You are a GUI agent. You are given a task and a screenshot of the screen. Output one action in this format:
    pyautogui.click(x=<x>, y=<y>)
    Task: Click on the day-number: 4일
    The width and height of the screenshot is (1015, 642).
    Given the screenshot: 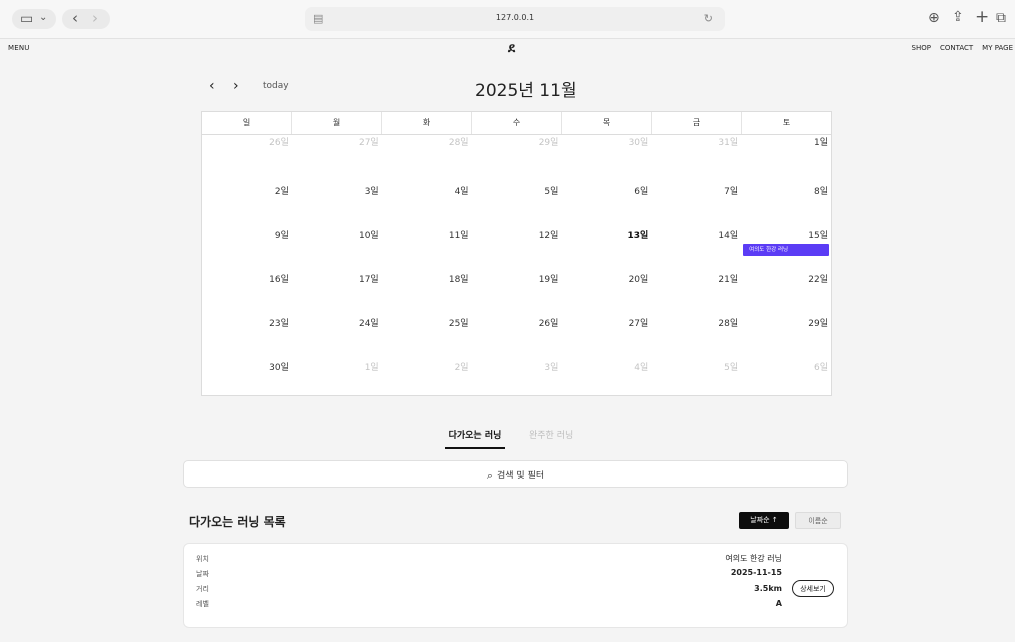 What is the action you would take?
    pyautogui.click(x=641, y=368)
    